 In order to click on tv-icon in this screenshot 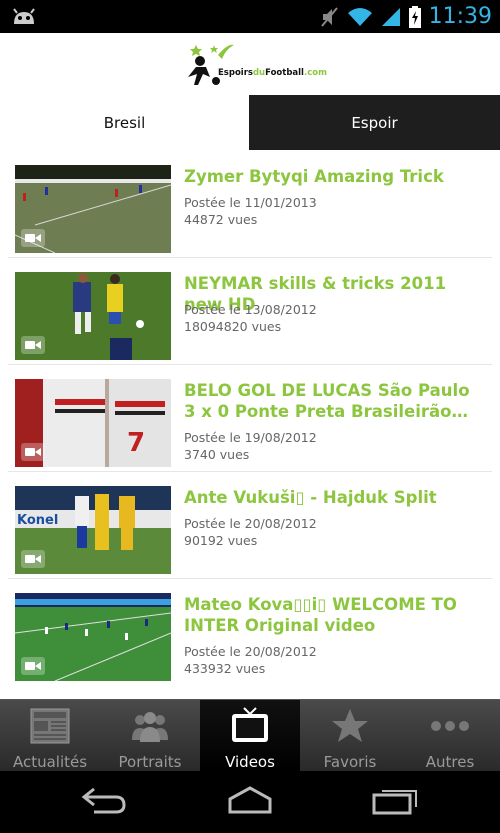, I will do `click(250, 724)`.